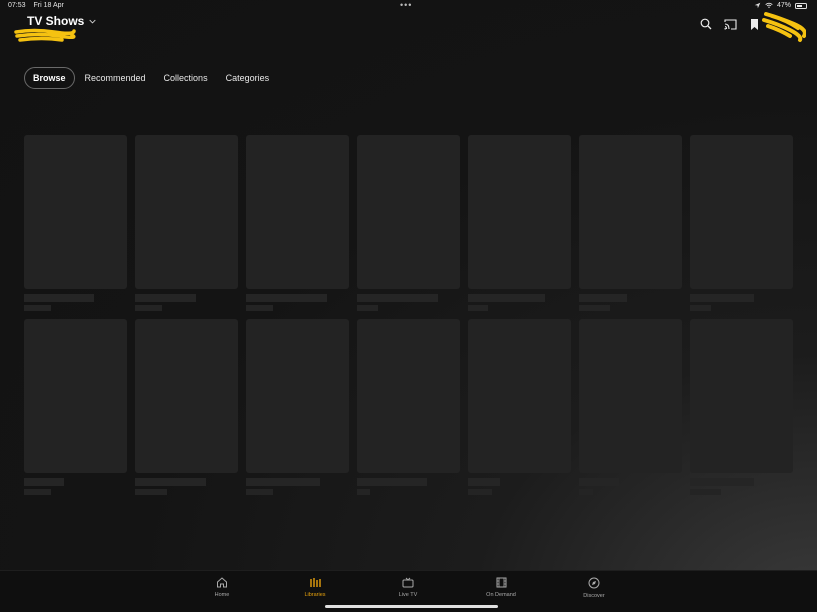 This screenshot has width=817, height=612. What do you see at coordinates (501, 582) in the screenshot?
I see `film-icon` at bounding box center [501, 582].